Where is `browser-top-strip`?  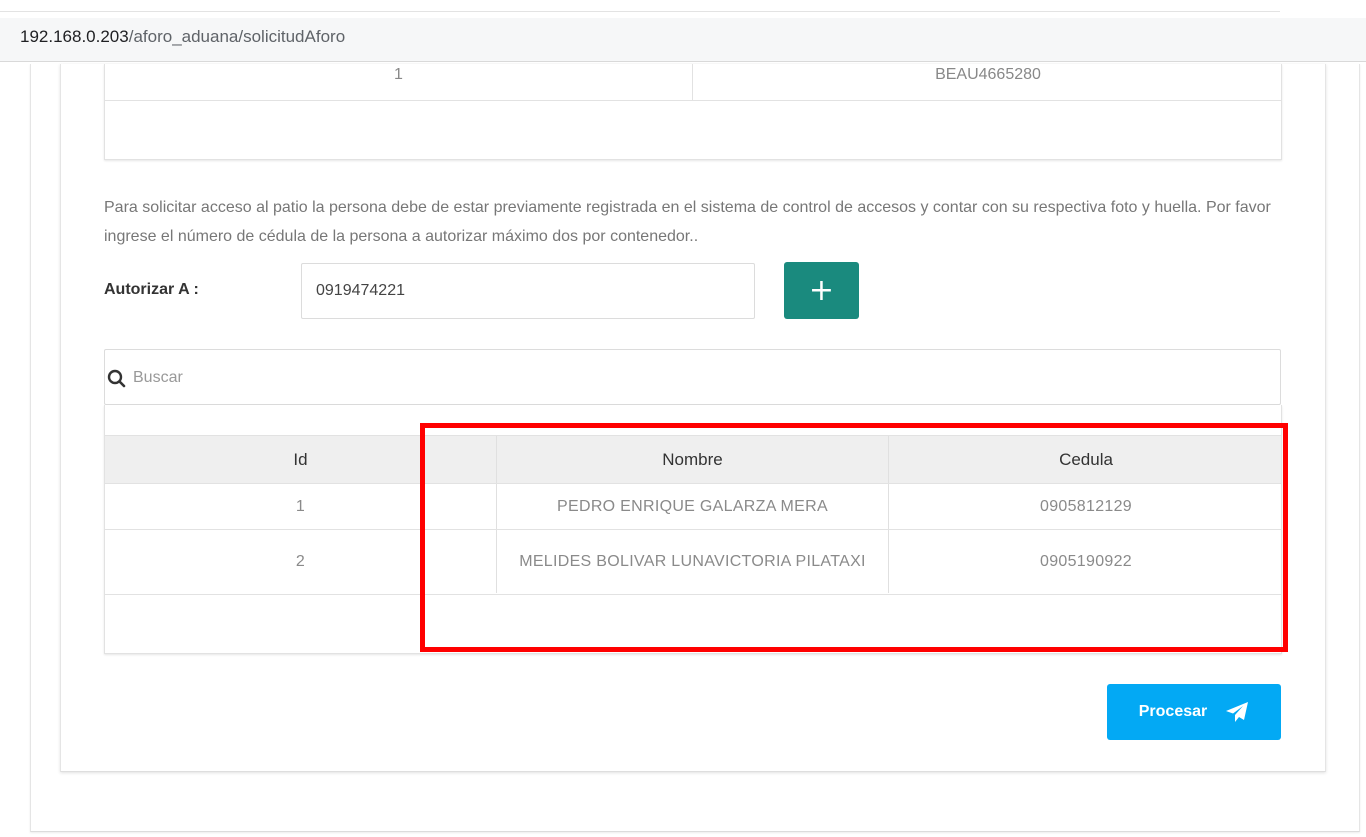
browser-top-strip is located at coordinates (640, 6).